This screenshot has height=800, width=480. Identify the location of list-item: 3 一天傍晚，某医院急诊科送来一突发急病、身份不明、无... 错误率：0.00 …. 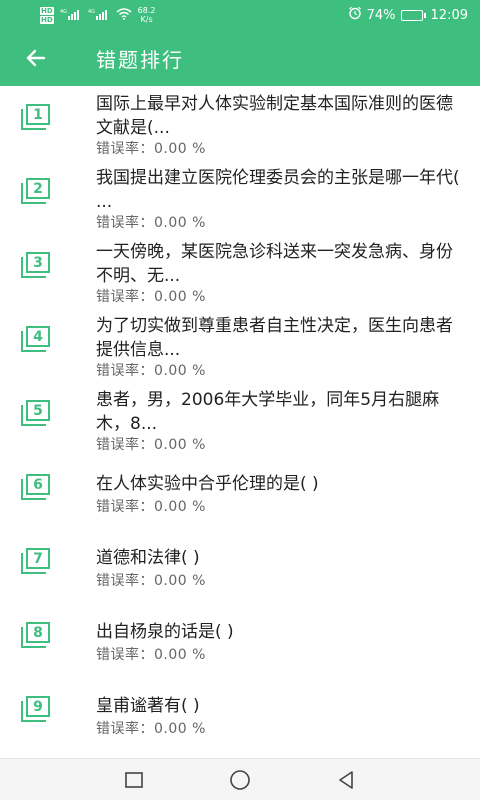
(240, 271).